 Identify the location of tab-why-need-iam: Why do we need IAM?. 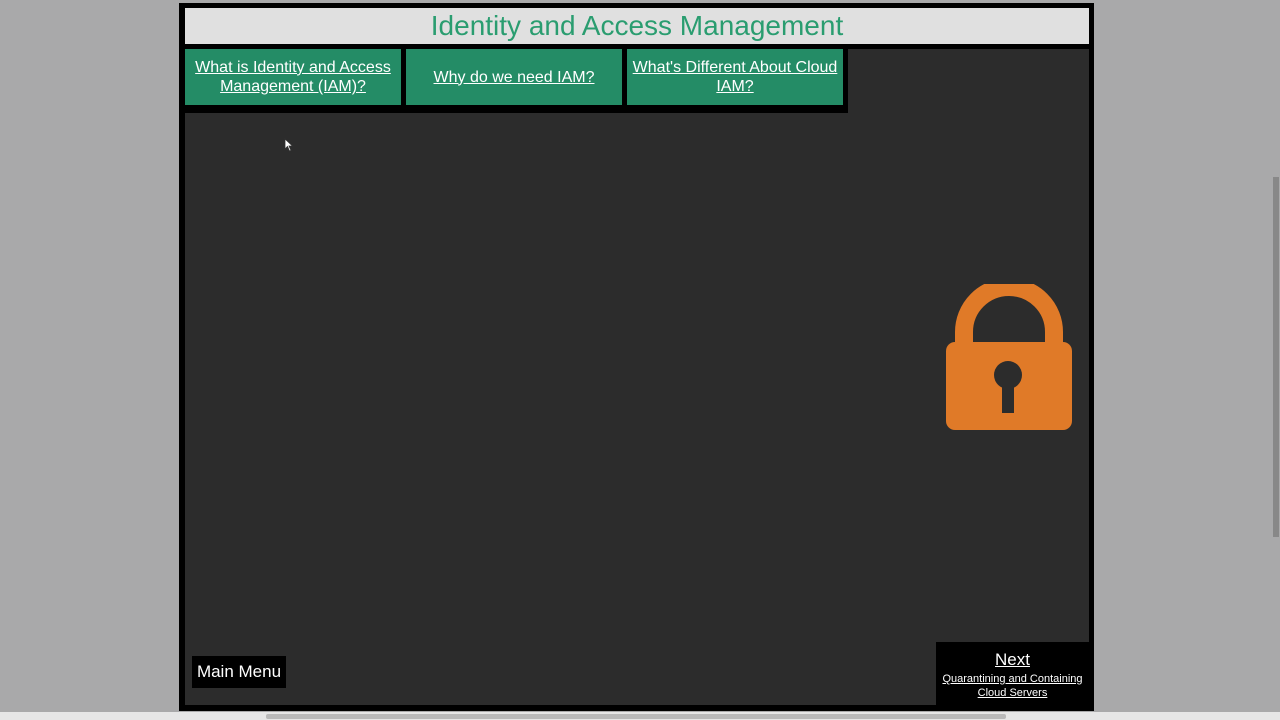
(514, 77).